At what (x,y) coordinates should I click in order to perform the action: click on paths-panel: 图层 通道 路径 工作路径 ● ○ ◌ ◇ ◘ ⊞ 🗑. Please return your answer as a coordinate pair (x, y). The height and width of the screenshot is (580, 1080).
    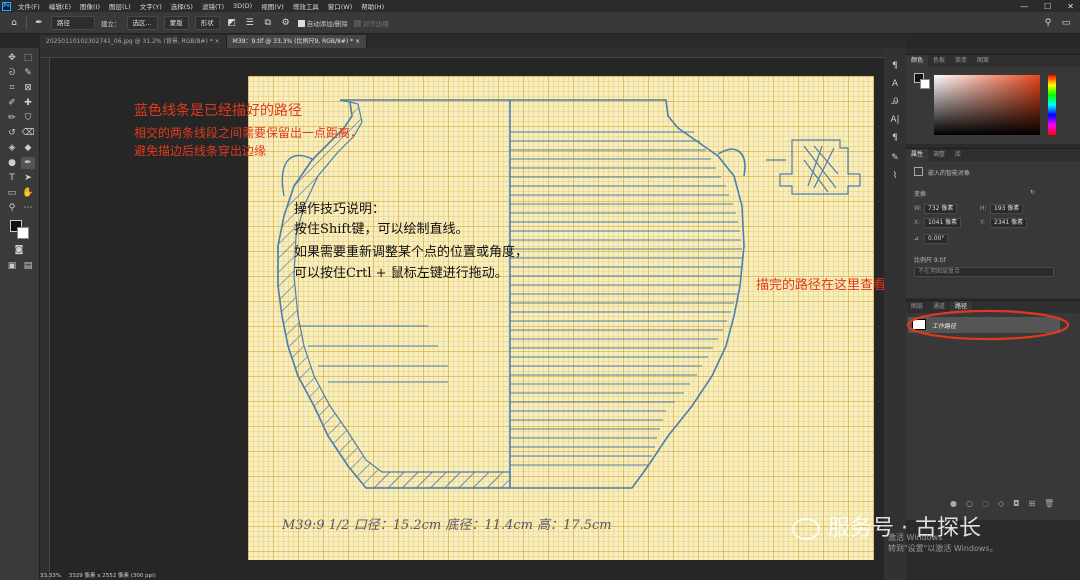
    Looking at the image, I should click on (993, 410).